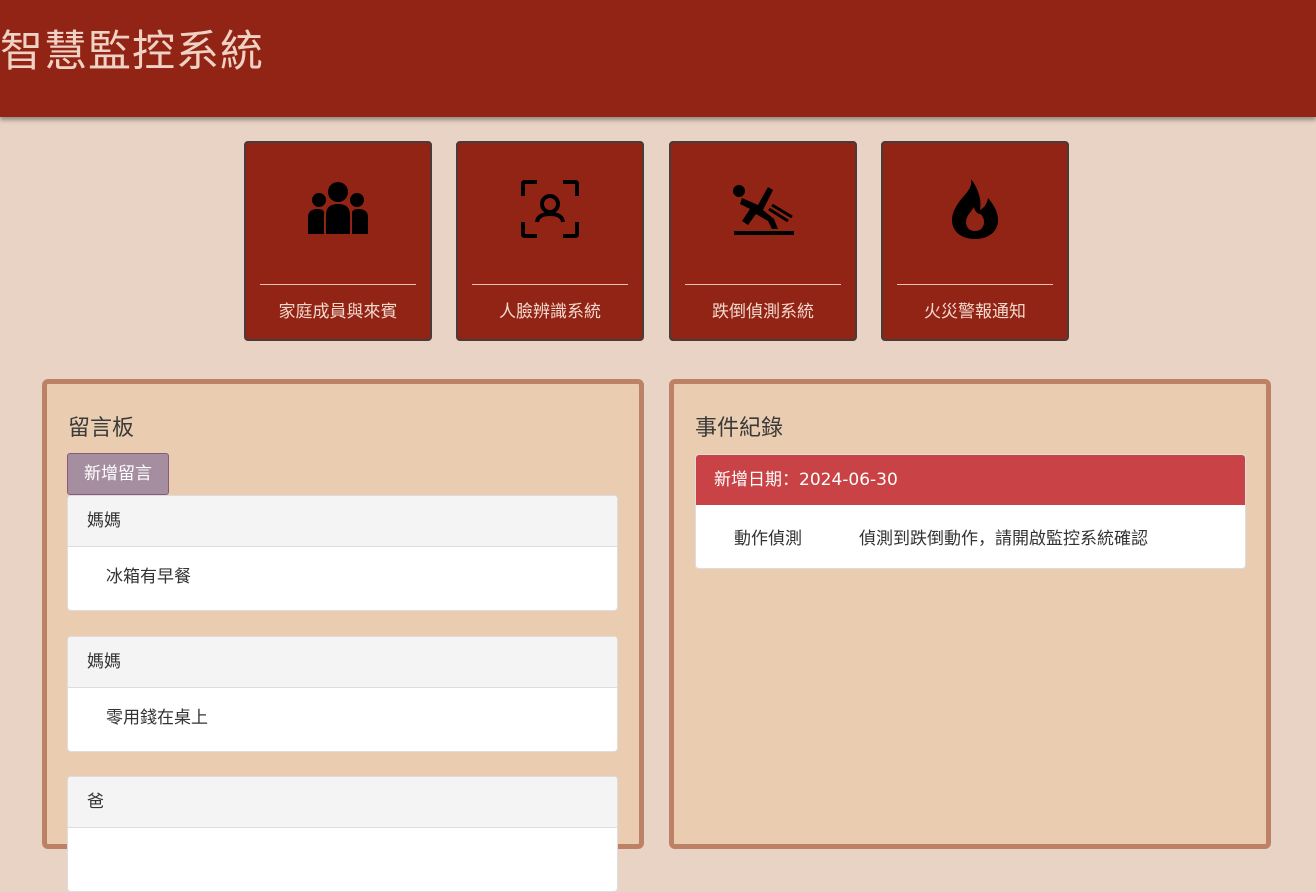  What do you see at coordinates (118, 474) in the screenshot?
I see `add-message-button: 新增留言` at bounding box center [118, 474].